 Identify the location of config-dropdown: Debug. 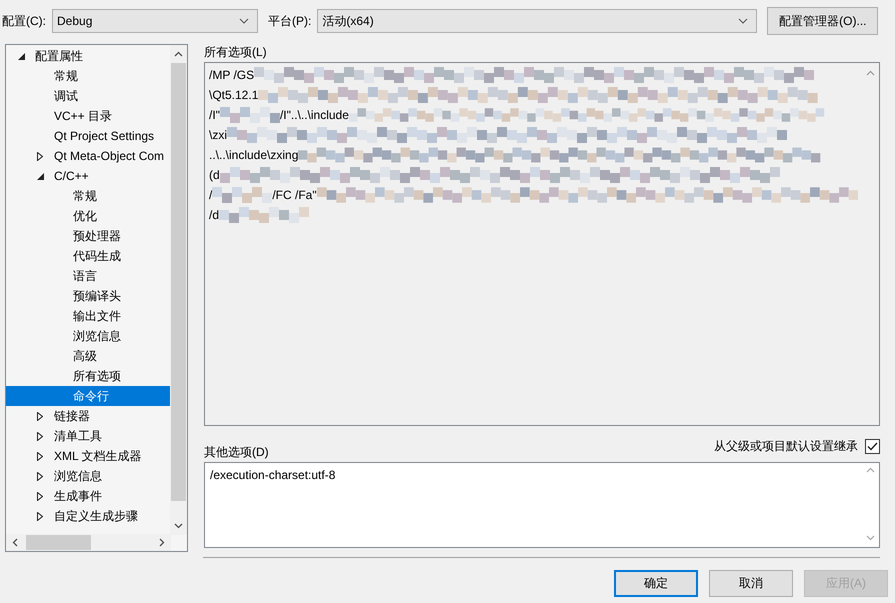
(155, 21).